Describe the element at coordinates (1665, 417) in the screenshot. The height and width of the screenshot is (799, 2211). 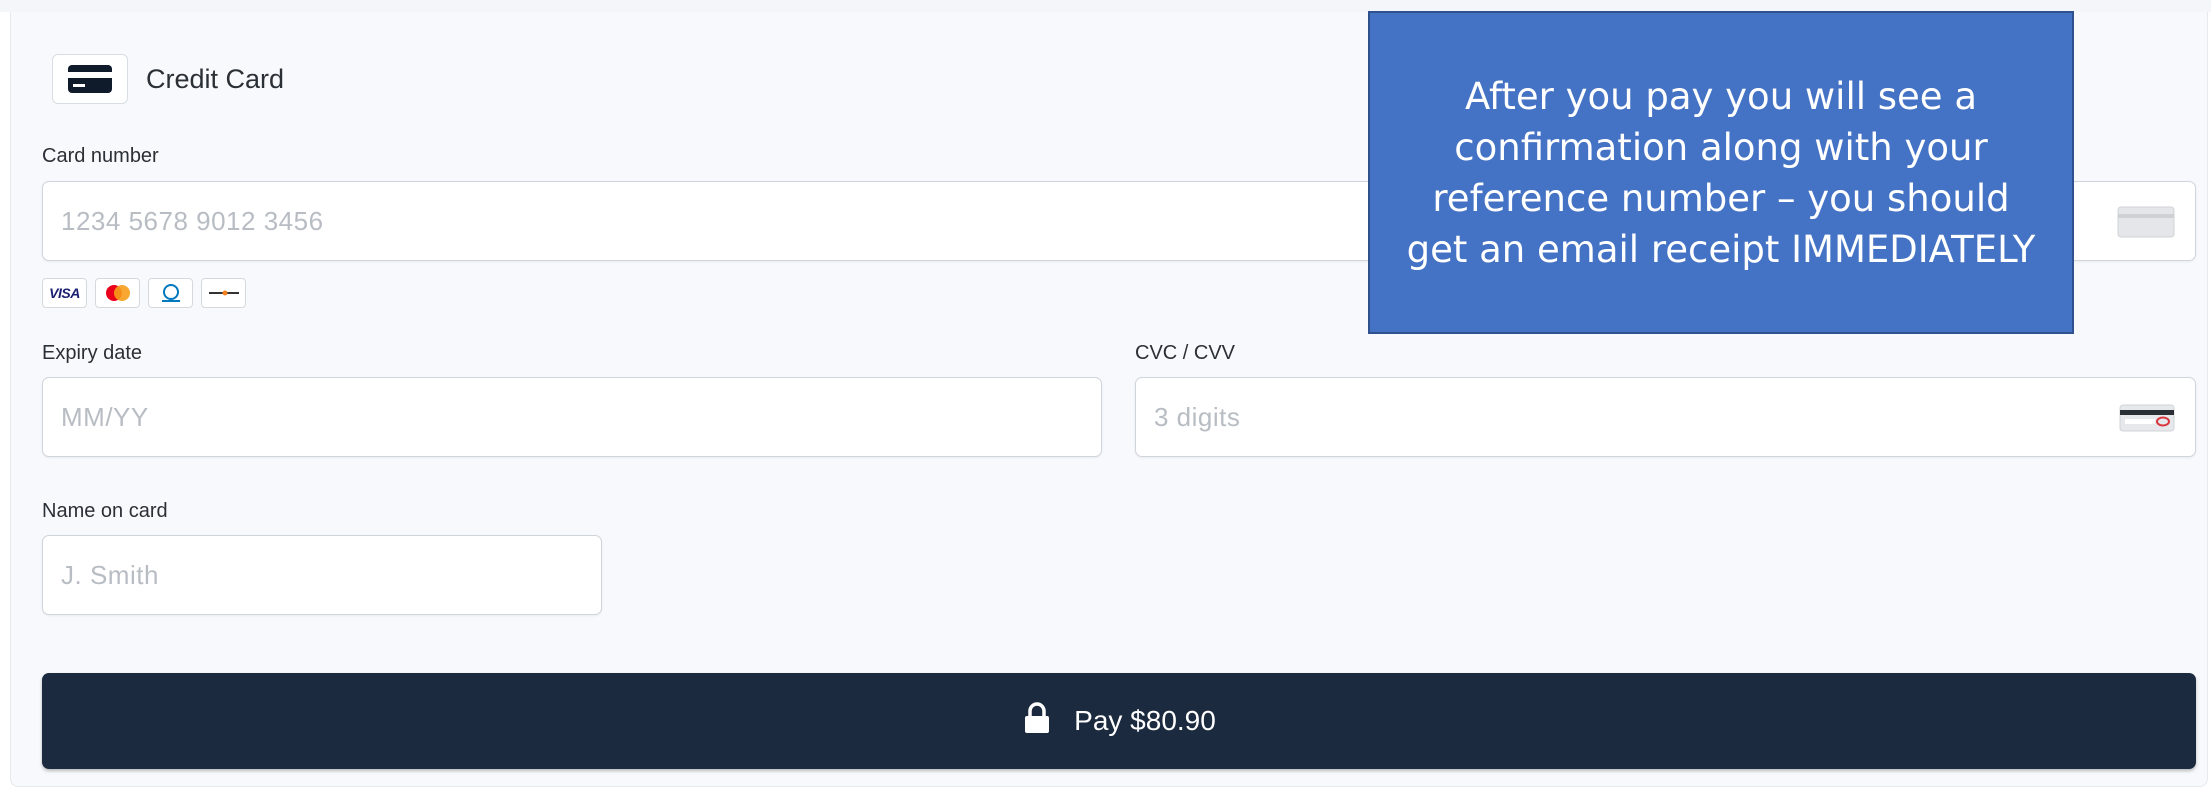
I see `cvc-input: 3 digits` at that location.